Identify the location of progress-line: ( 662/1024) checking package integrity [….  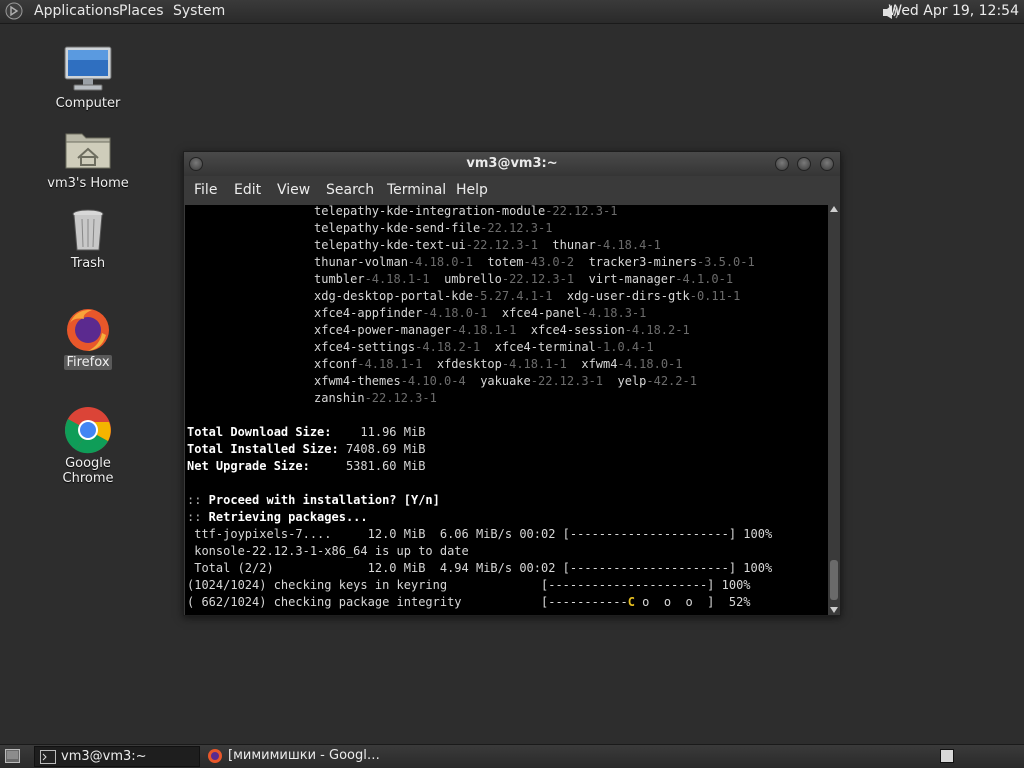
(469, 602).